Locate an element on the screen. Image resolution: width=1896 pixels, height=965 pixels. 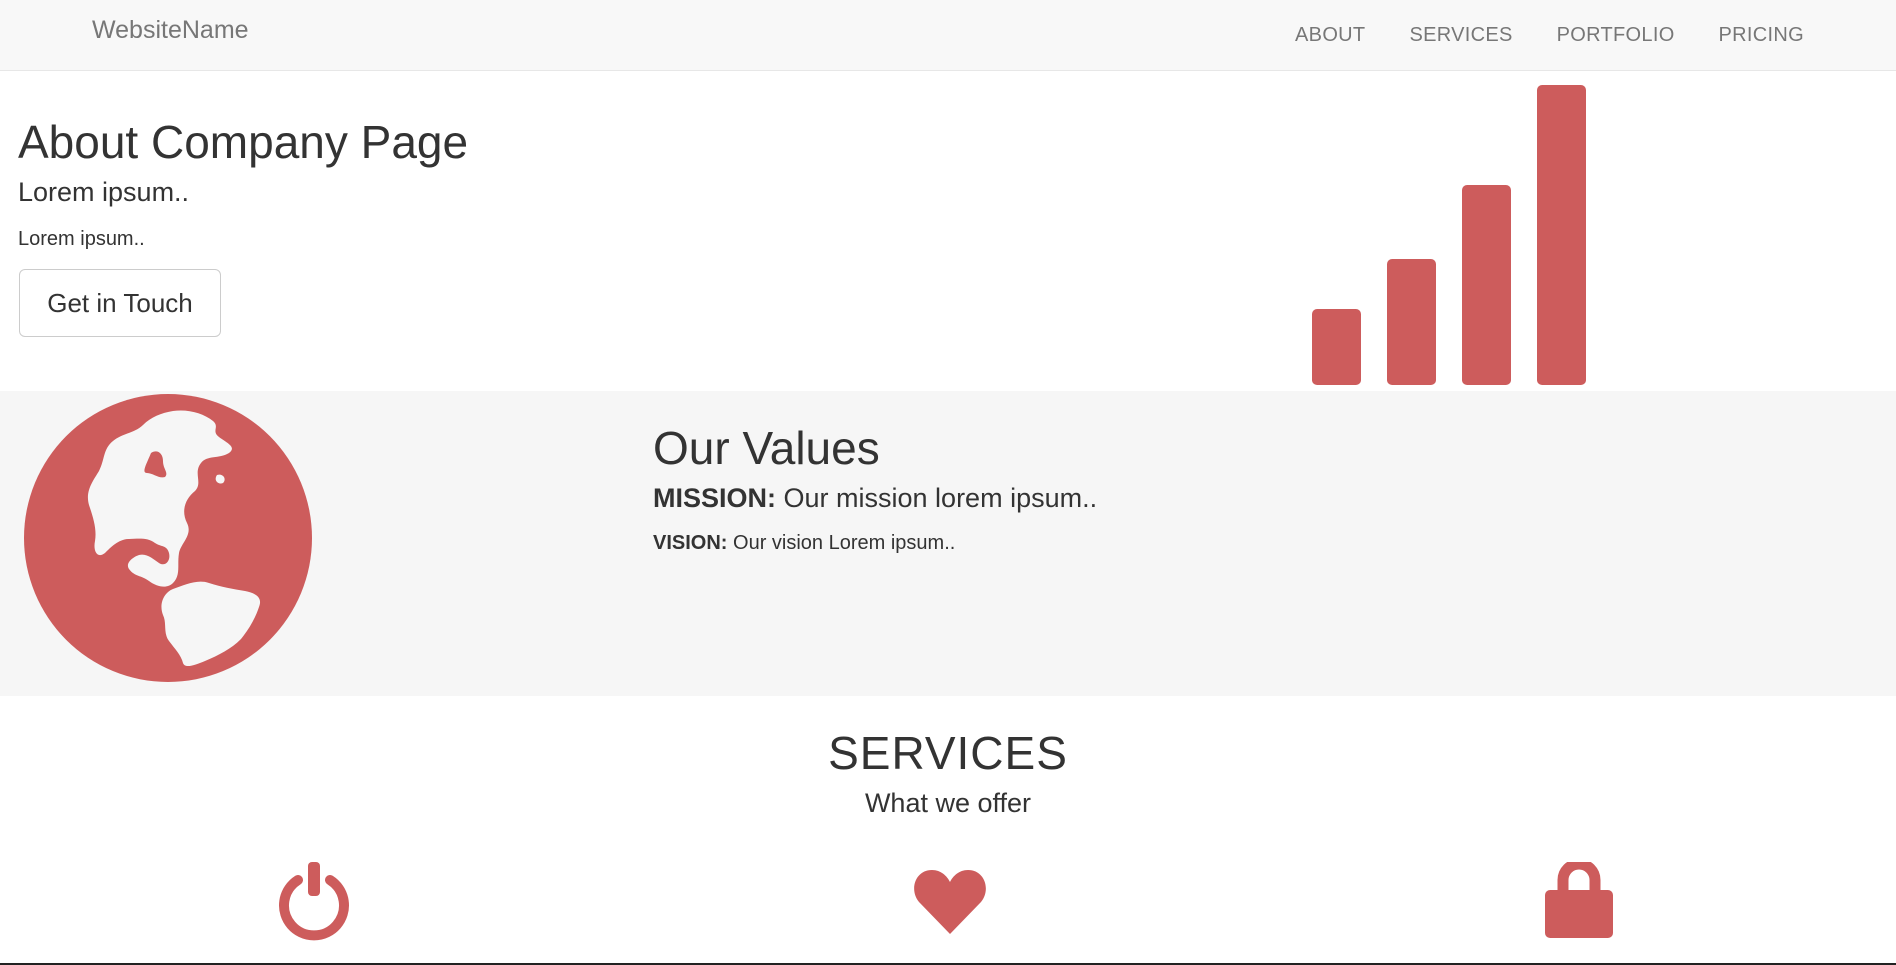
heart-icon is located at coordinates (950, 902).